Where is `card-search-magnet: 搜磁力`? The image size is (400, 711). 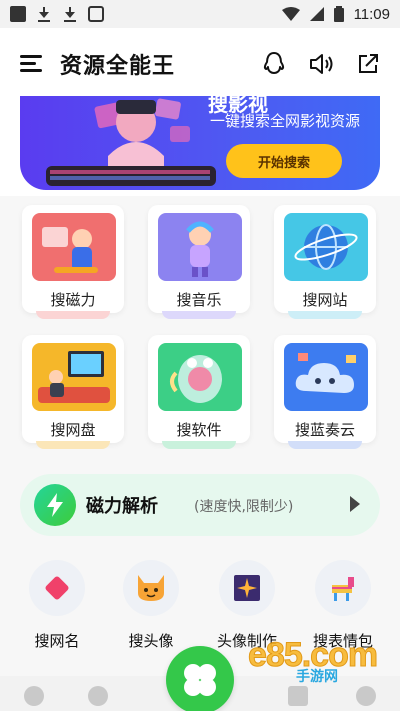
card-search-magnet: 搜磁力 is located at coordinates (73, 262).